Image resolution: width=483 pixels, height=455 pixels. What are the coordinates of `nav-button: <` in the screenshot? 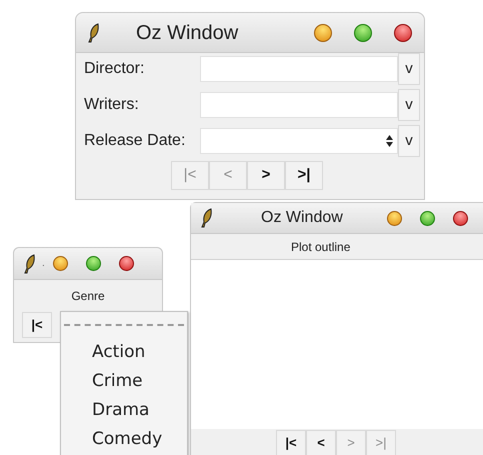 It's located at (321, 442).